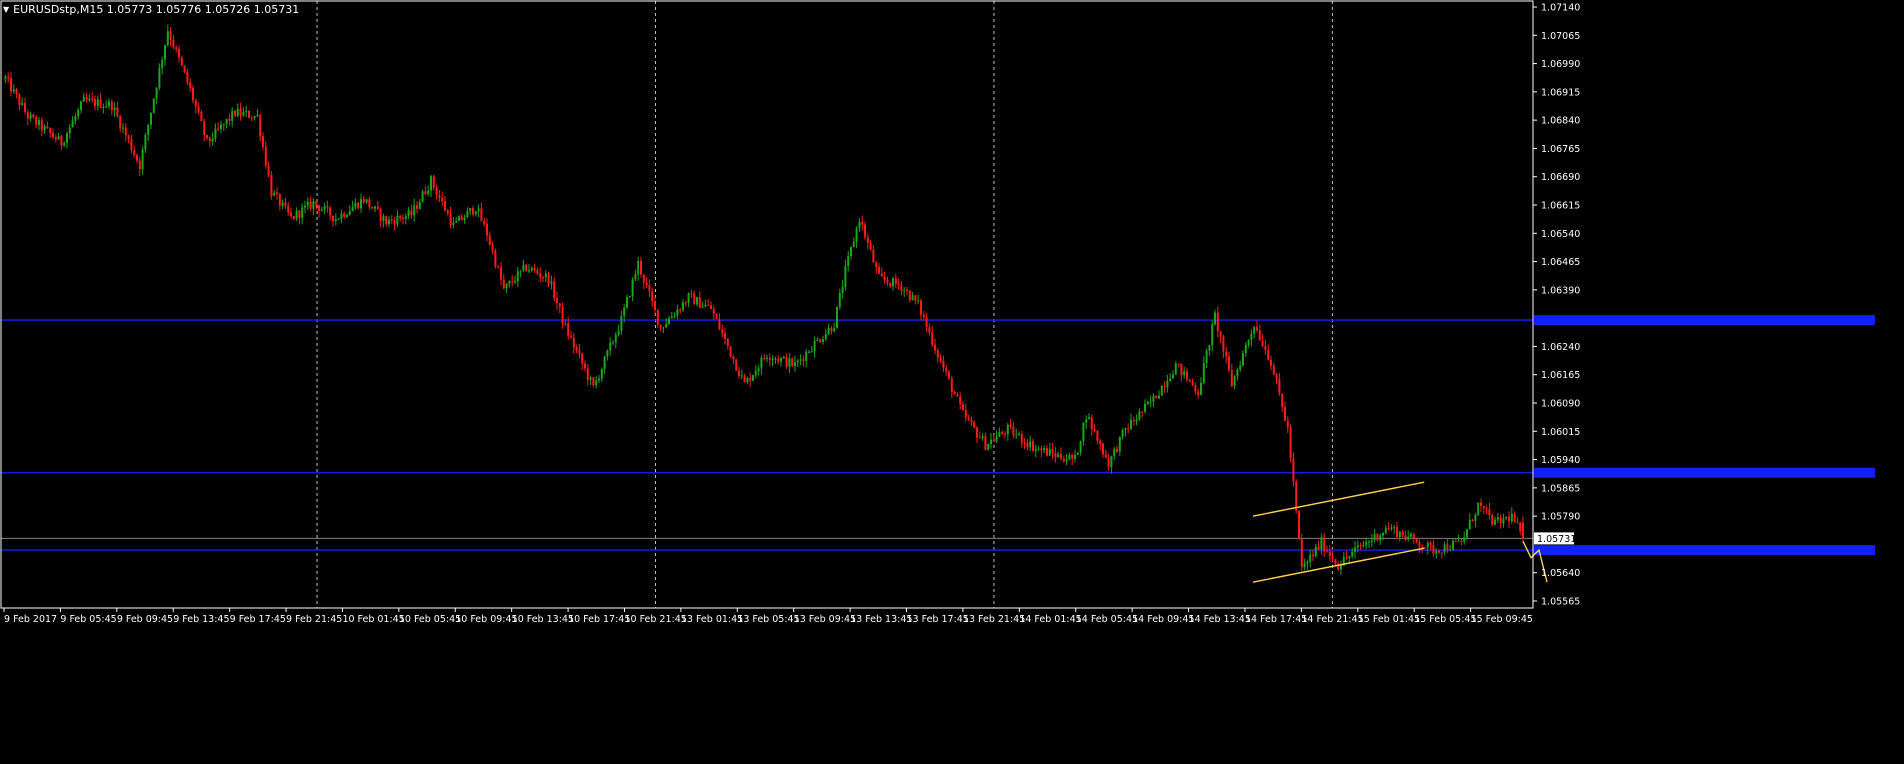 The height and width of the screenshot is (764, 1904). Describe the element at coordinates (1560, 375) in the screenshot. I see `y-tick-label: 1.06165` at that location.